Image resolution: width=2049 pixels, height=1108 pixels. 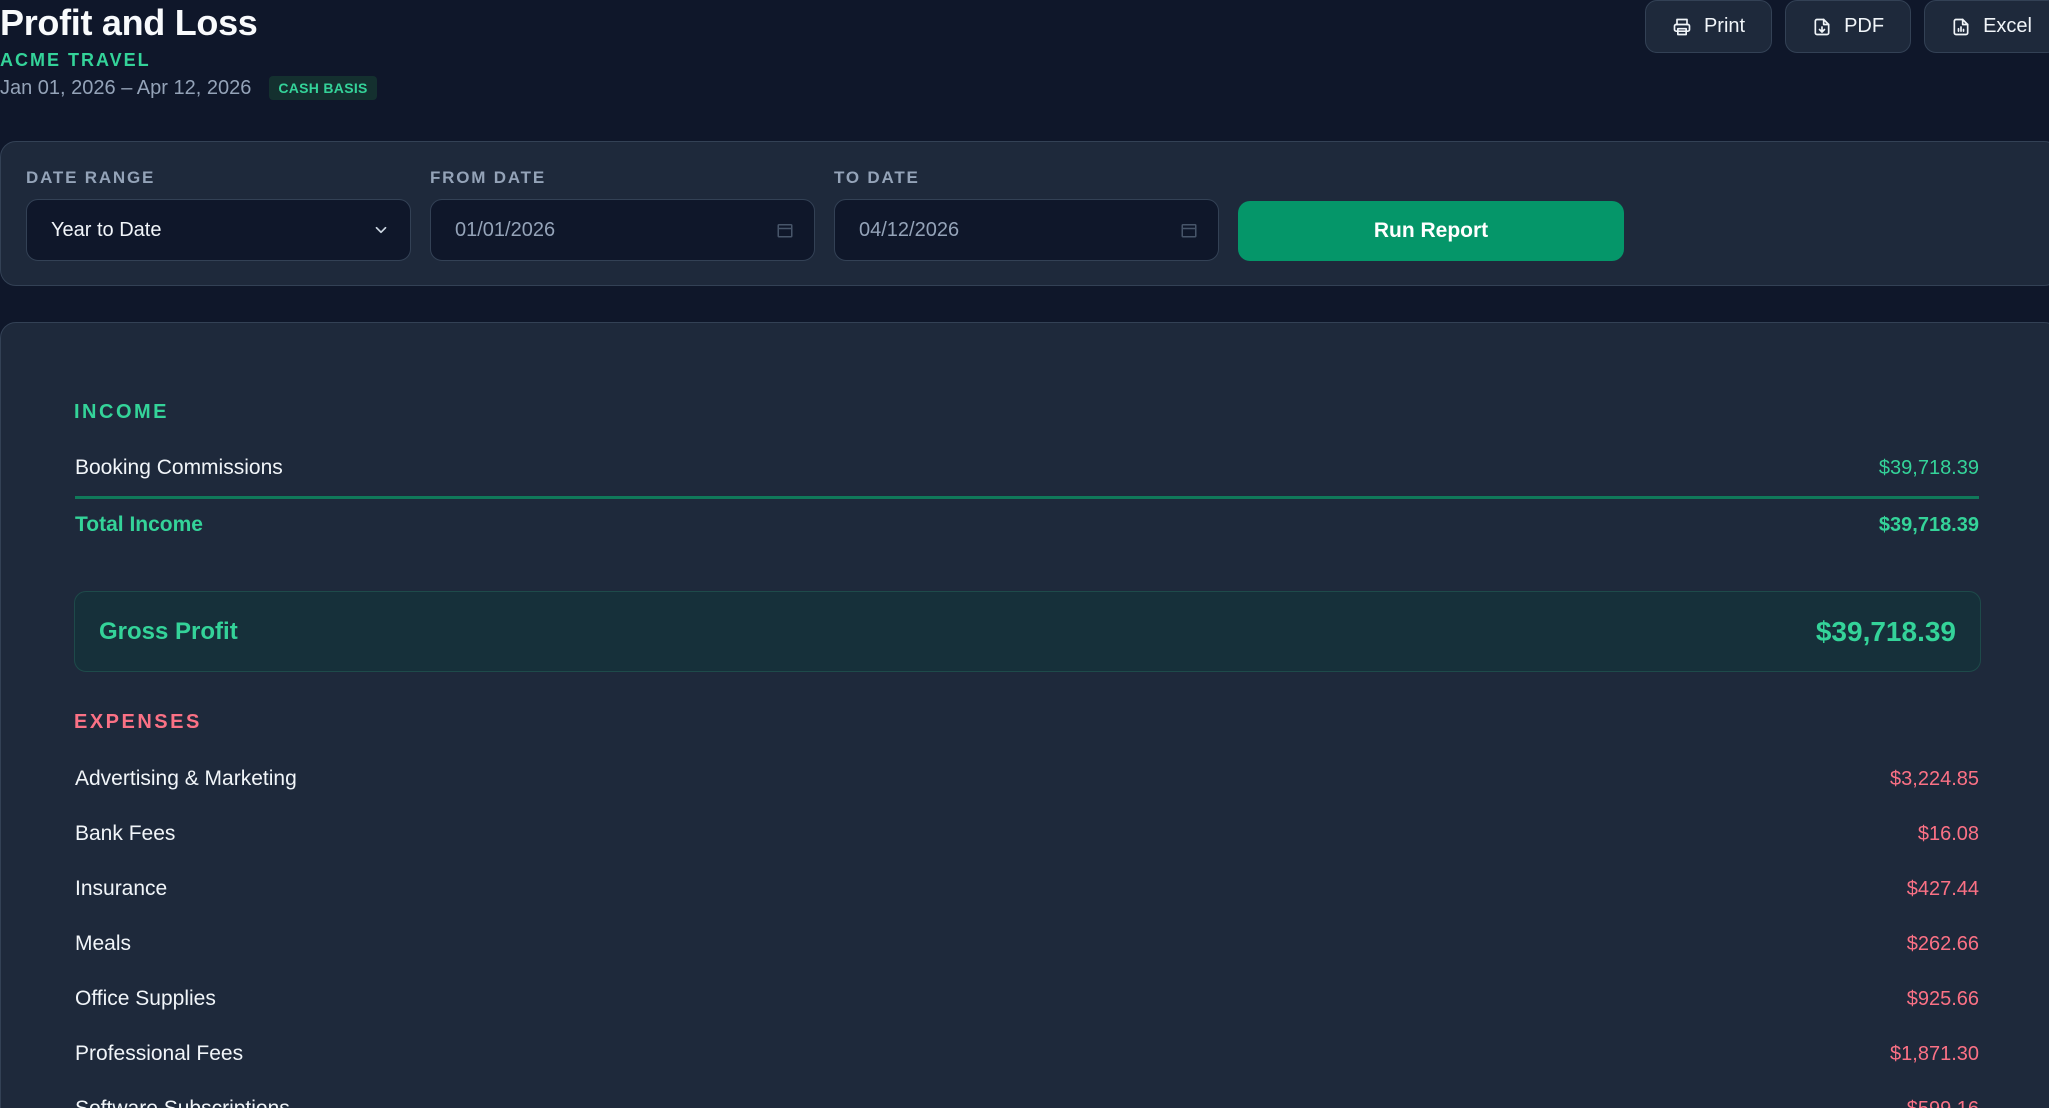 I want to click on to-date-input: 04/12/2026, so click(x=1026, y=230).